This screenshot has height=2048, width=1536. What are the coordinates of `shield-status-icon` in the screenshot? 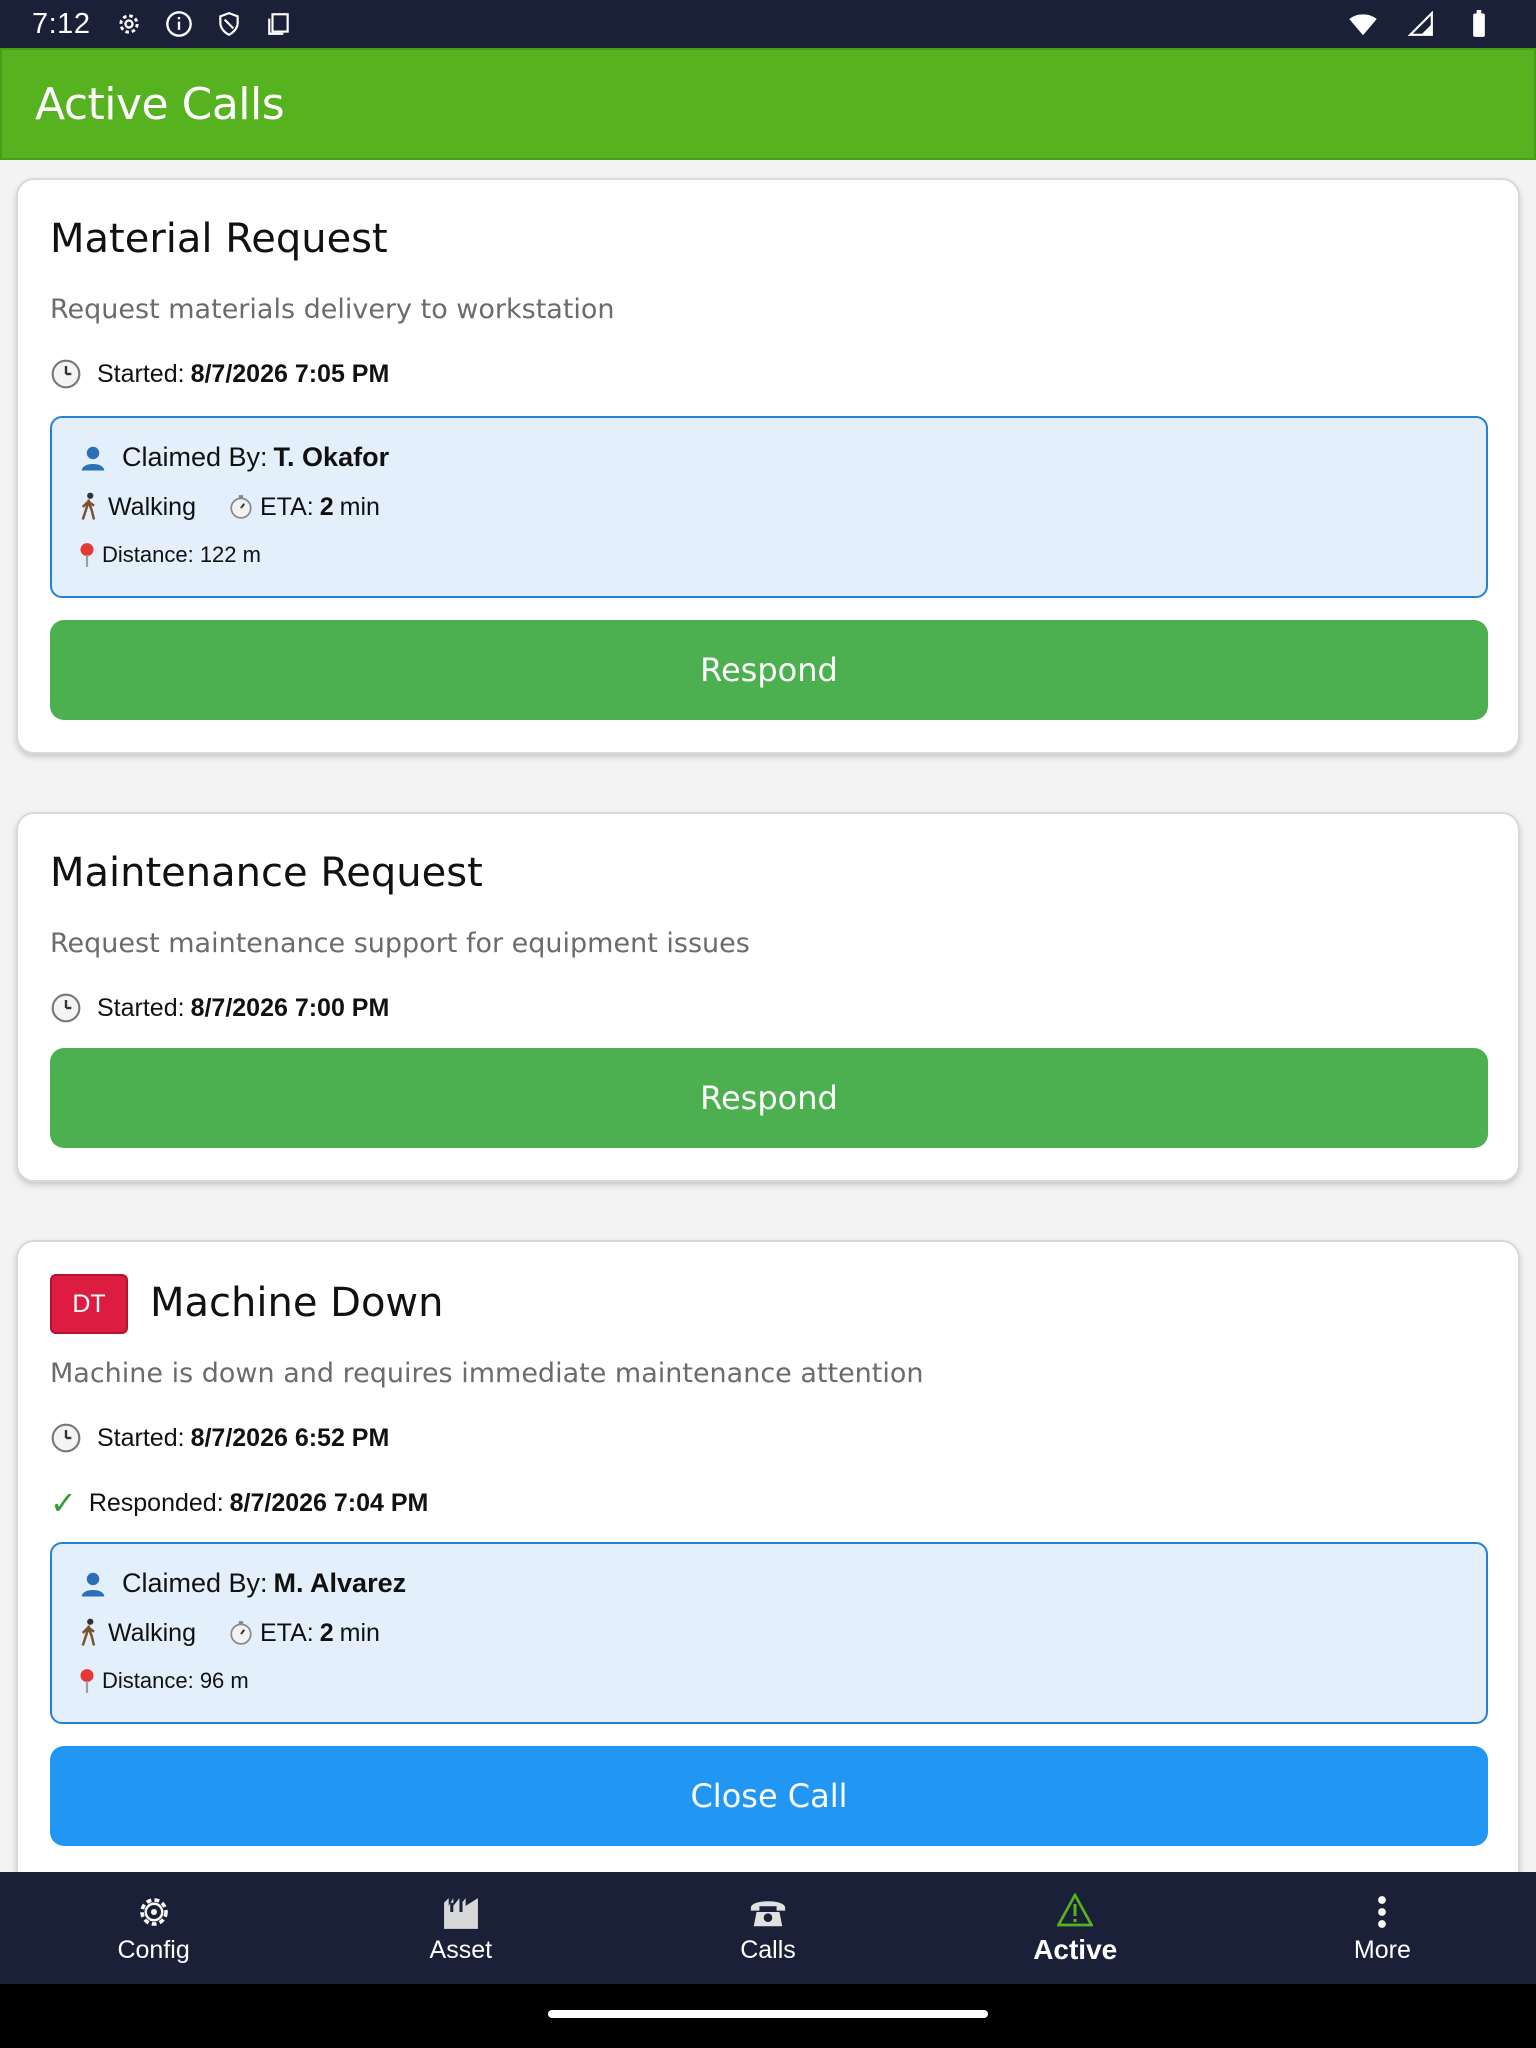 It's located at (229, 24).